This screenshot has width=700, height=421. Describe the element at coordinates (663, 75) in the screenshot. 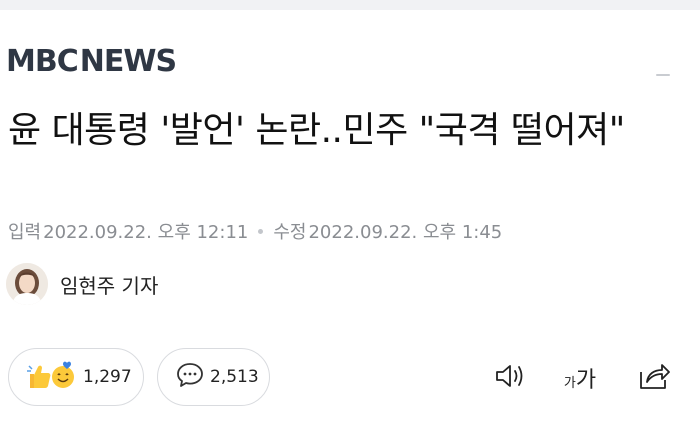

I see `corner-mark` at that location.